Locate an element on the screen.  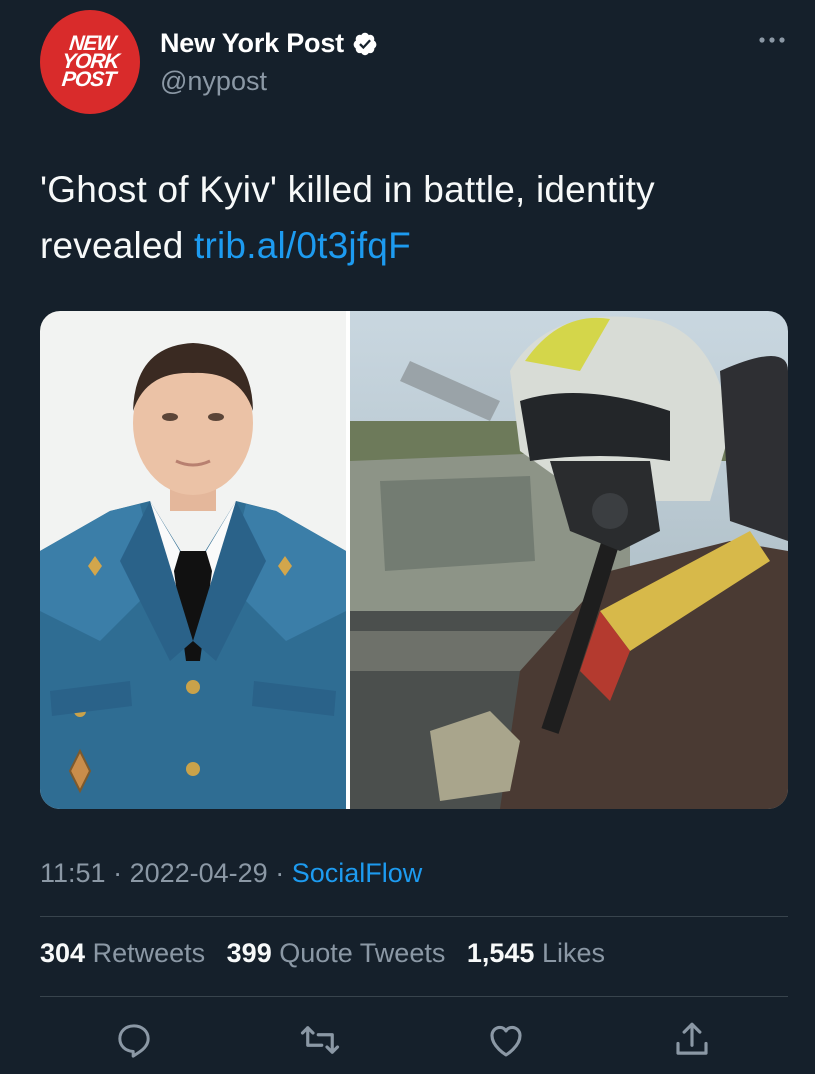
action-bar is located at coordinates (414, 1041).